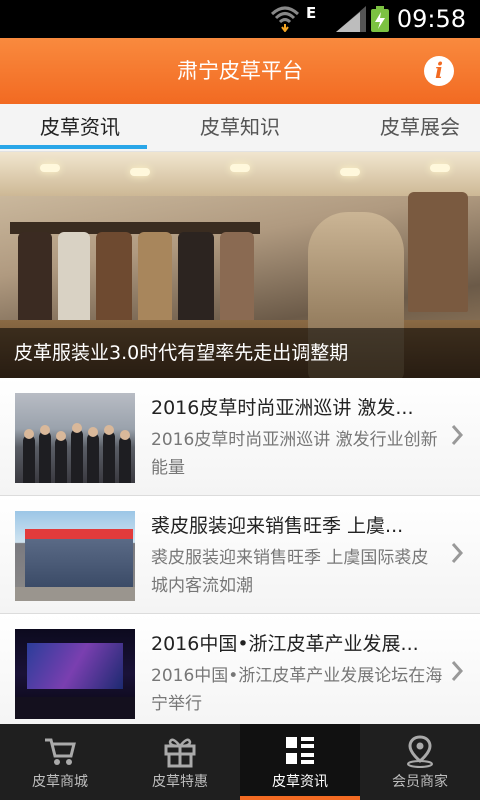 This screenshot has width=480, height=800. Describe the element at coordinates (380, 19) in the screenshot. I see `battery-charging-icon` at that location.